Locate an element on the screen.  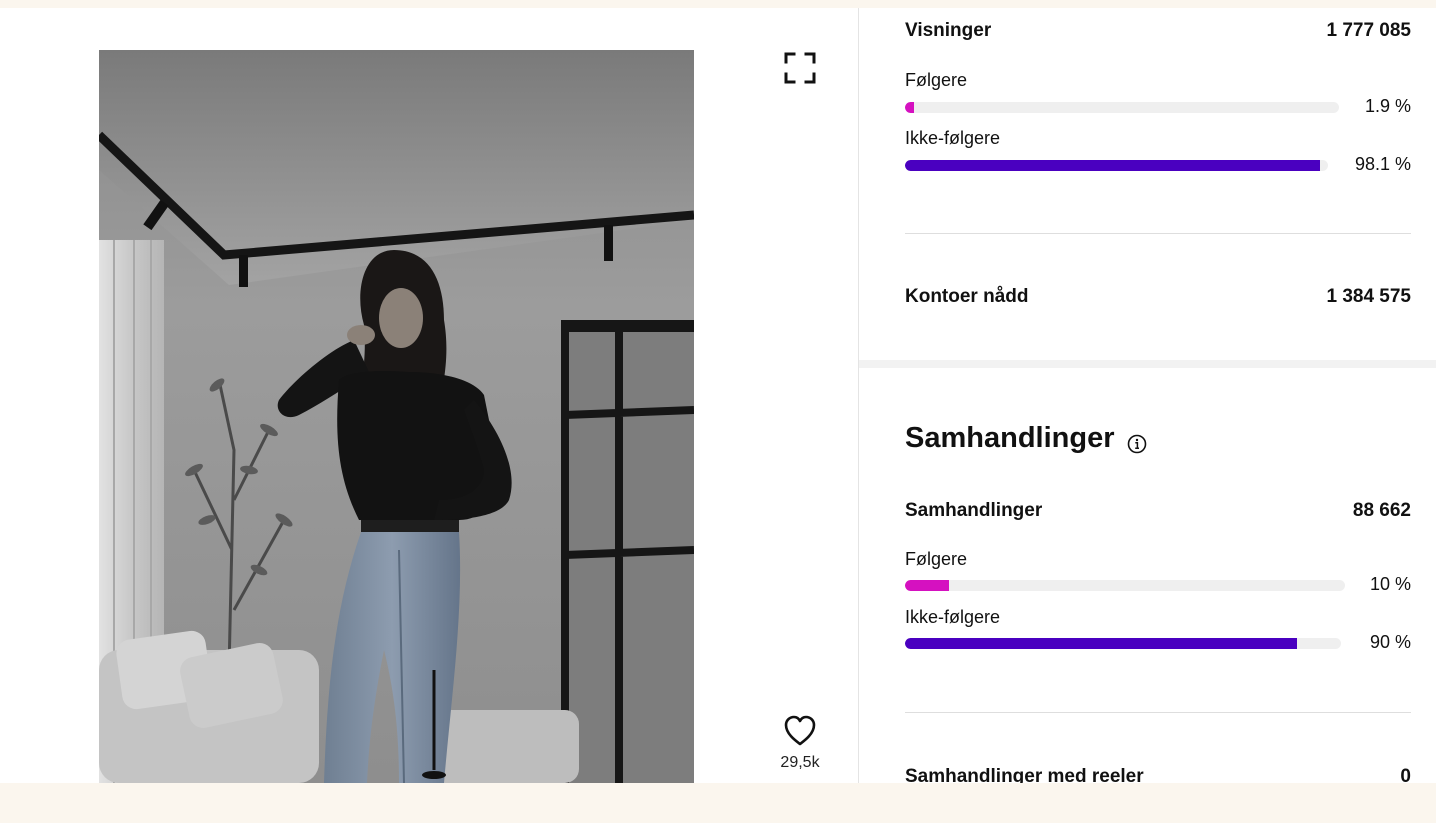
interactions-nonfollowers-bar: 90 % is located at coordinates (1158, 643).